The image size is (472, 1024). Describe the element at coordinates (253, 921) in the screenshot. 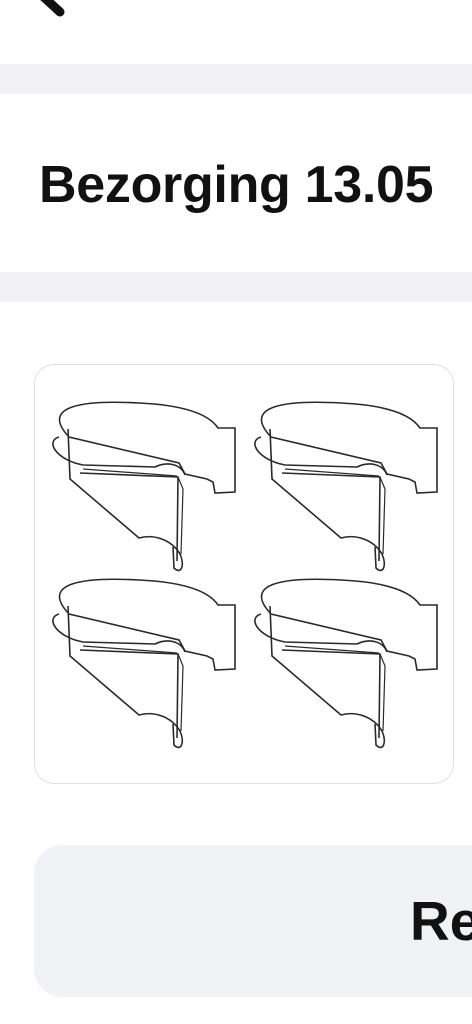

I see `action-button: Re` at that location.